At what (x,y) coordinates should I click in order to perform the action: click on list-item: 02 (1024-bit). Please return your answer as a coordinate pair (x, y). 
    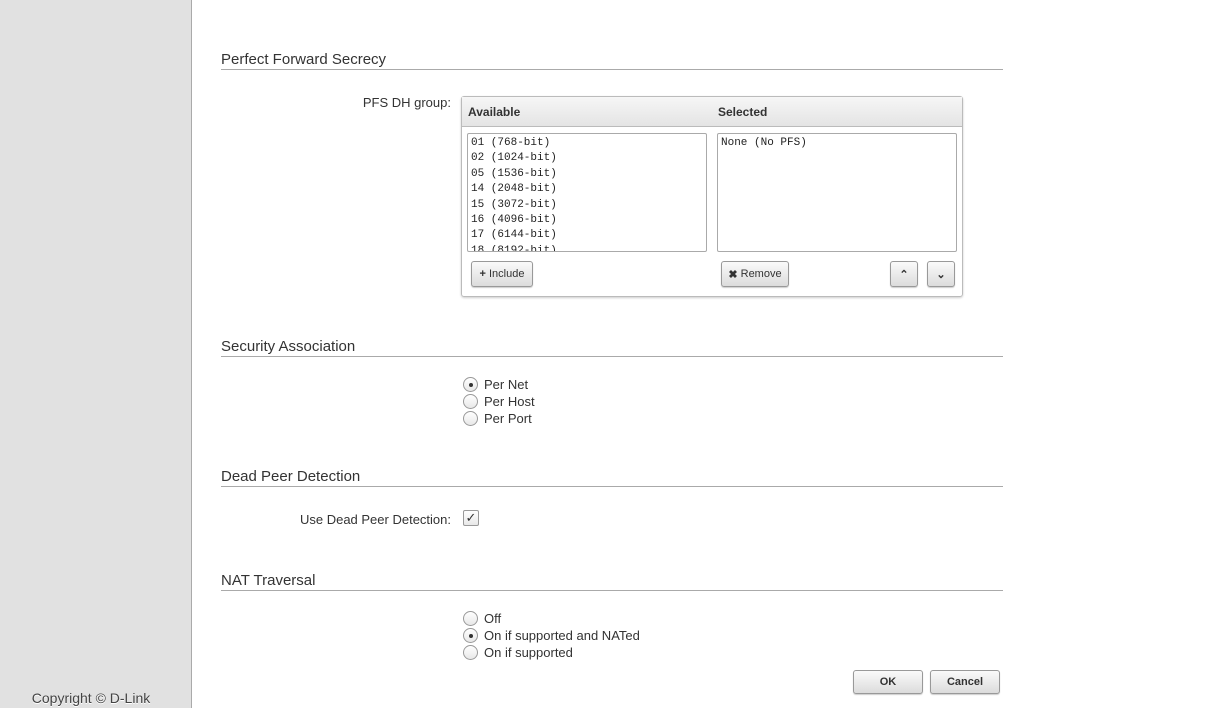
    Looking at the image, I should click on (587, 158).